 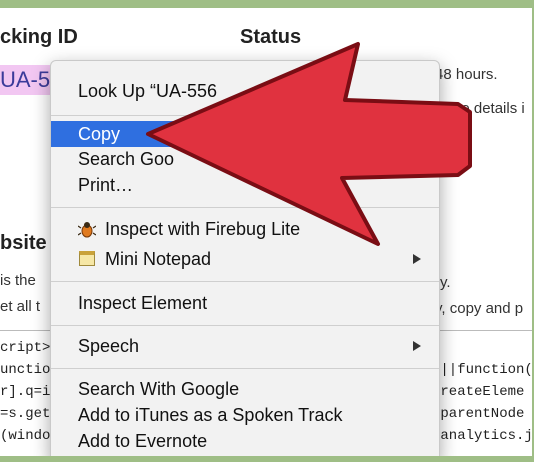 I want to click on menu-item-label: Inspect with Firebug Lite, so click(x=203, y=229).